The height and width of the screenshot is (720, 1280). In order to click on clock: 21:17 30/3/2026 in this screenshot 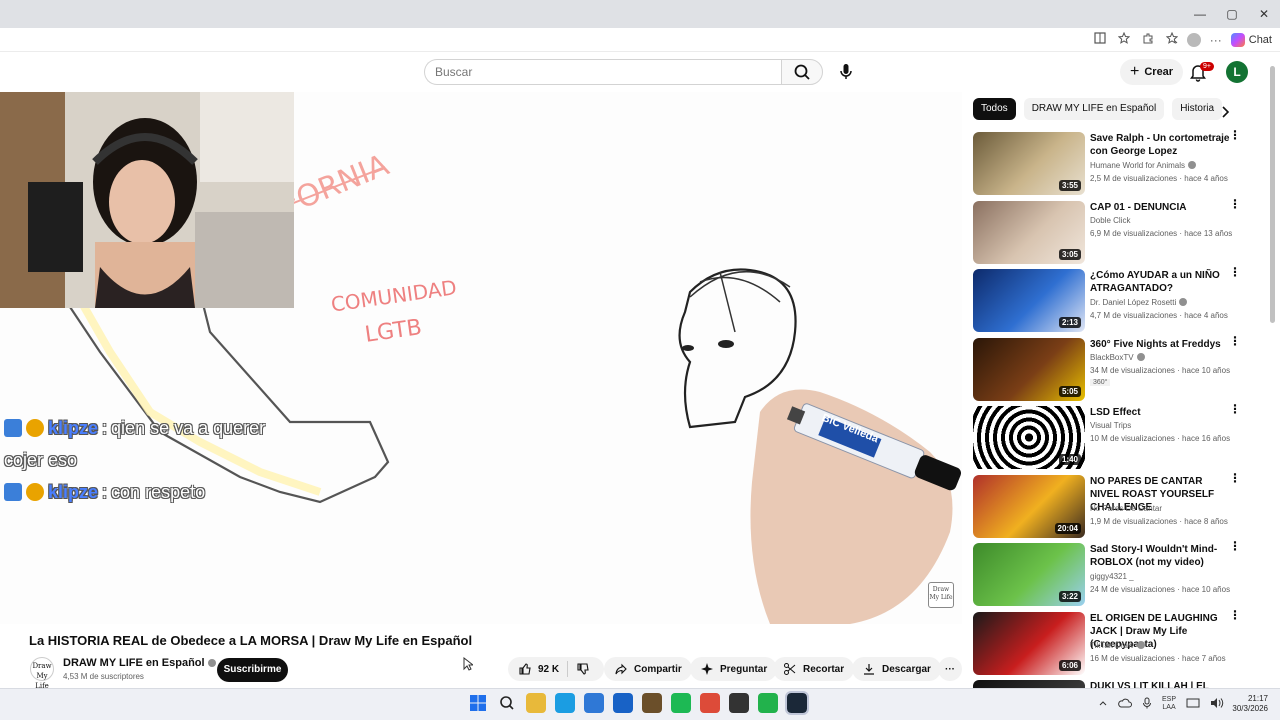, I will do `click(1250, 704)`.